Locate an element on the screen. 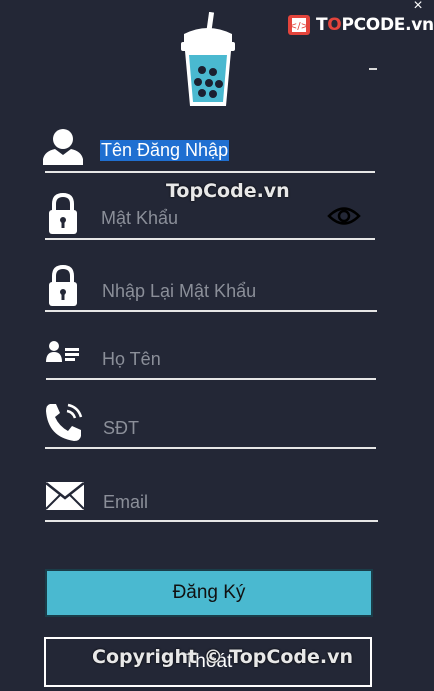 The width and height of the screenshot is (434, 691). watermark-center: TopCode.vn is located at coordinates (228, 191).